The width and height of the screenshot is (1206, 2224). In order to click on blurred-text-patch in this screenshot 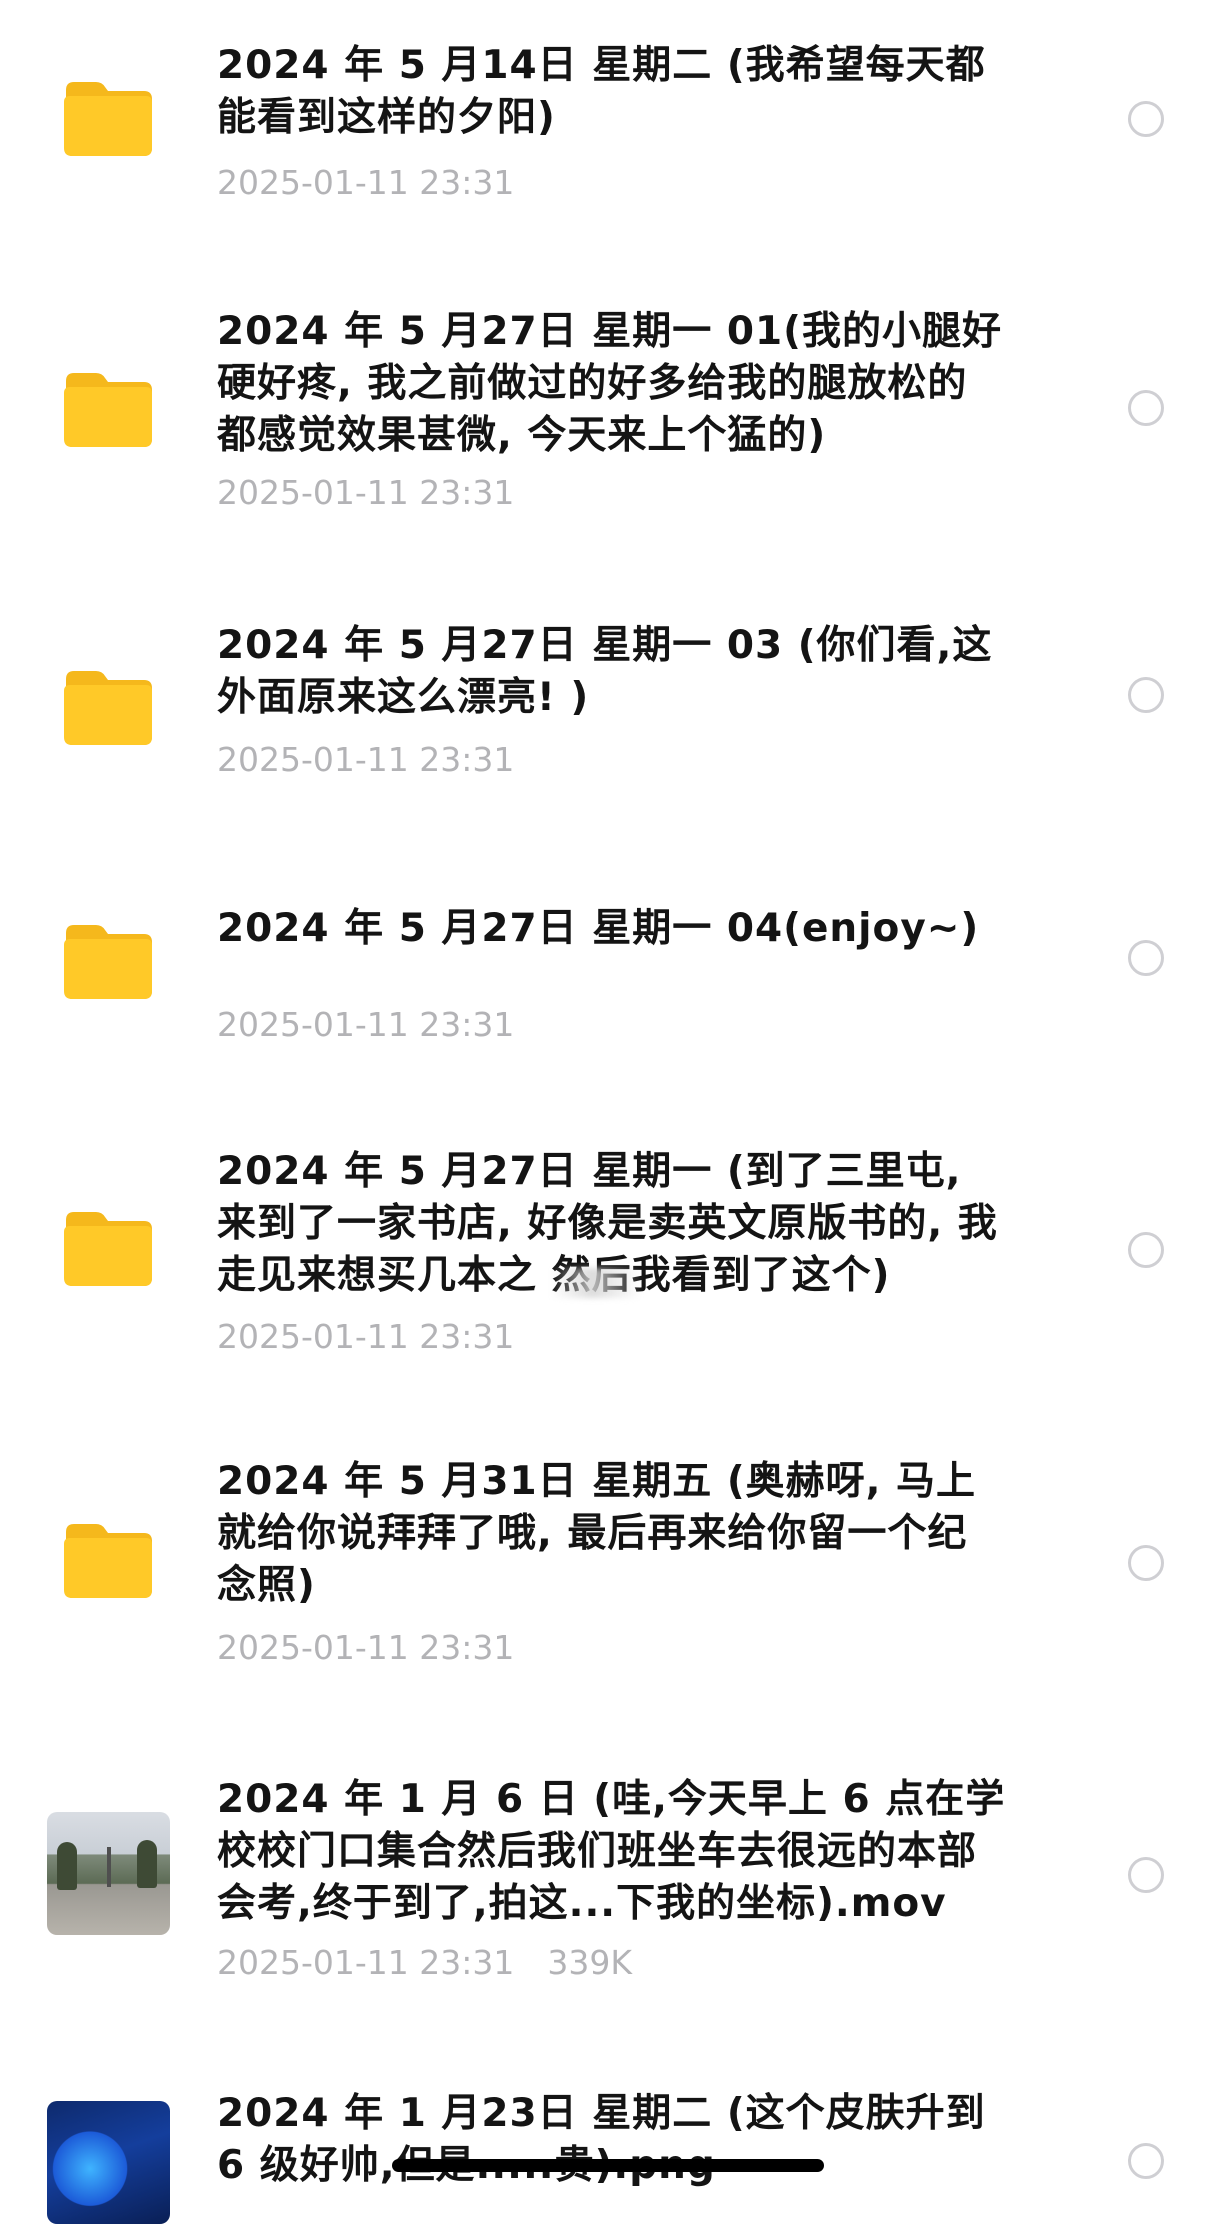, I will do `click(597, 1283)`.